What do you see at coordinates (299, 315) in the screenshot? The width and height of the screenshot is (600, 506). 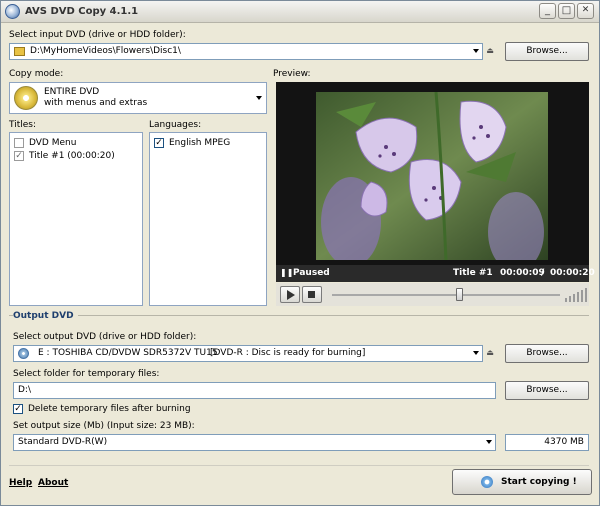 I see `output-group-divider` at bounding box center [299, 315].